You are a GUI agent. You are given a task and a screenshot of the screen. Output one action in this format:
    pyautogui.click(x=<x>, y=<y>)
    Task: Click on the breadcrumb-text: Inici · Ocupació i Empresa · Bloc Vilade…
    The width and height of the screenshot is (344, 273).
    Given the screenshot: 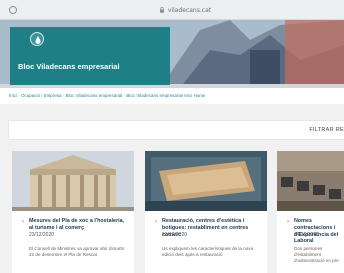 What is the action you would take?
    pyautogui.click(x=107, y=95)
    